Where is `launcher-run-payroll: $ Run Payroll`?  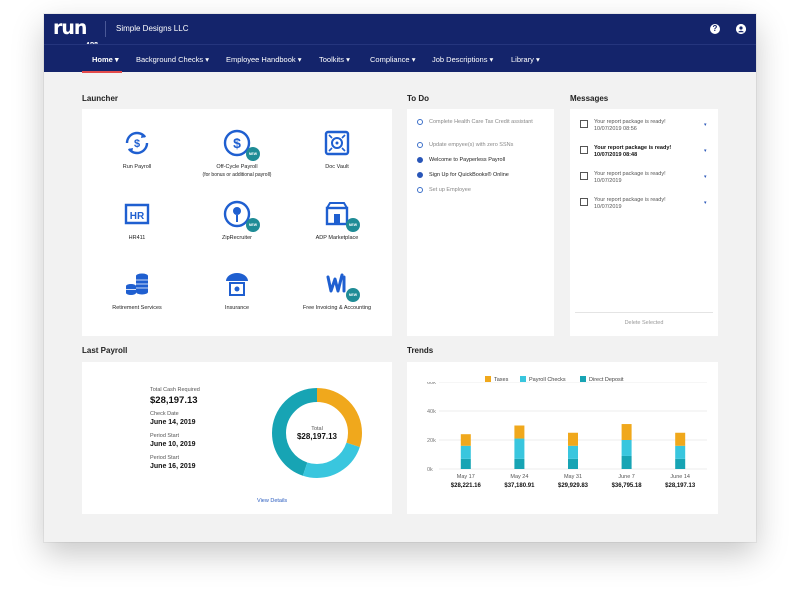
launcher-run-payroll: $ Run Payroll is located at coordinates (137, 149).